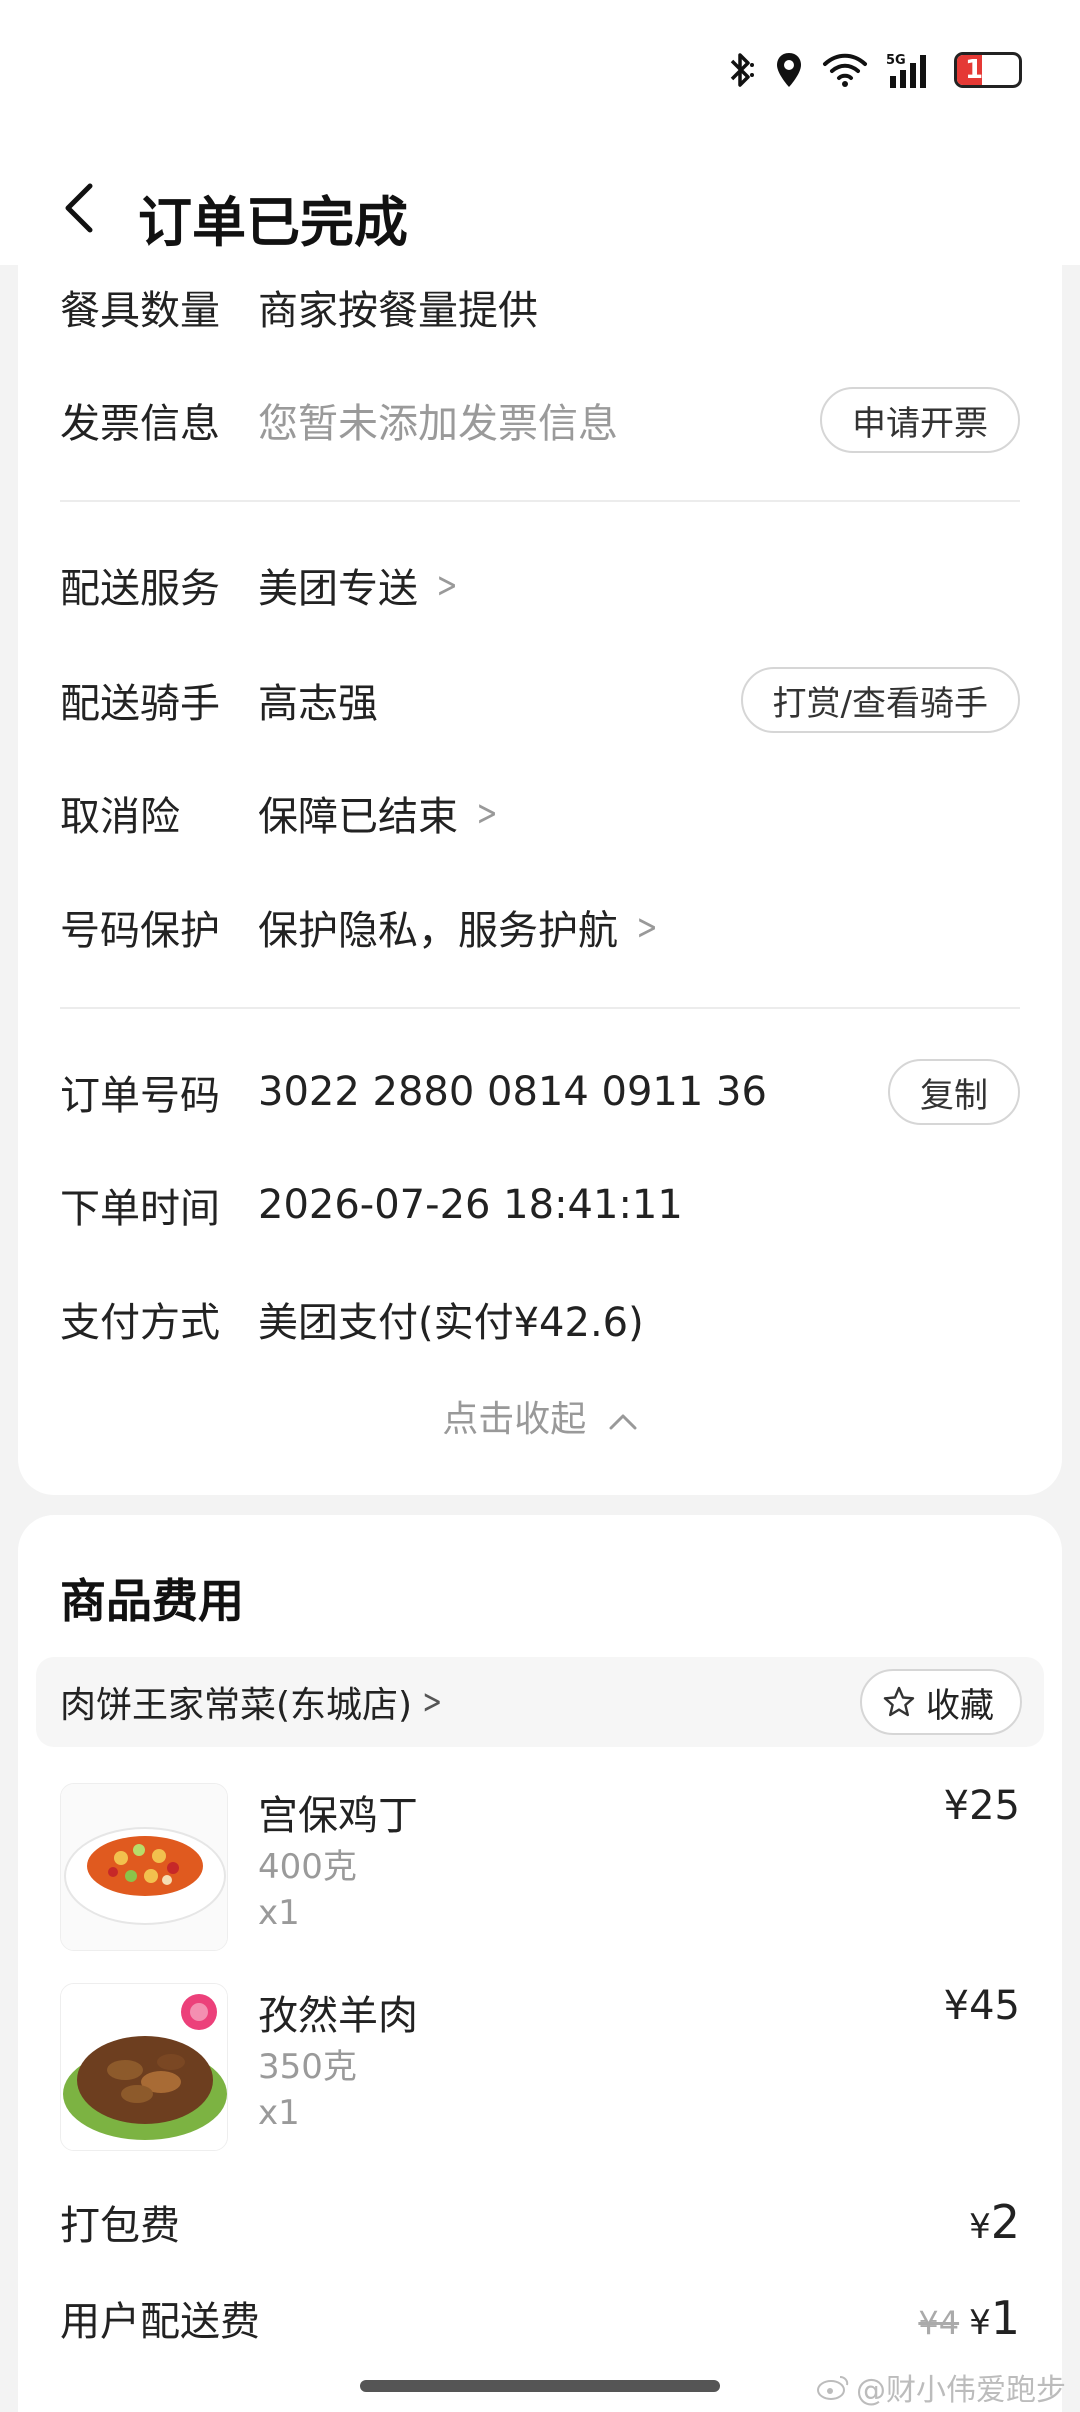 The width and height of the screenshot is (1080, 2412). I want to click on invoice-row: 发票信息 您暂未添加发票信息 申请开票, so click(540, 420).